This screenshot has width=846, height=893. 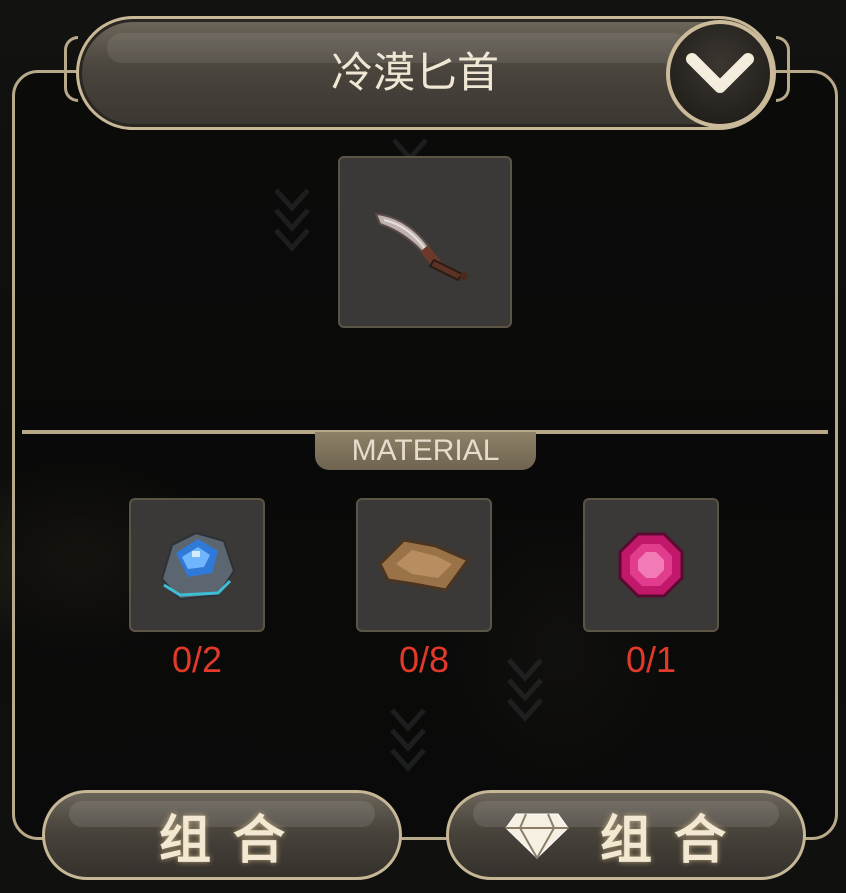 I want to click on combine-button-label: 组合, so click(x=232, y=840).